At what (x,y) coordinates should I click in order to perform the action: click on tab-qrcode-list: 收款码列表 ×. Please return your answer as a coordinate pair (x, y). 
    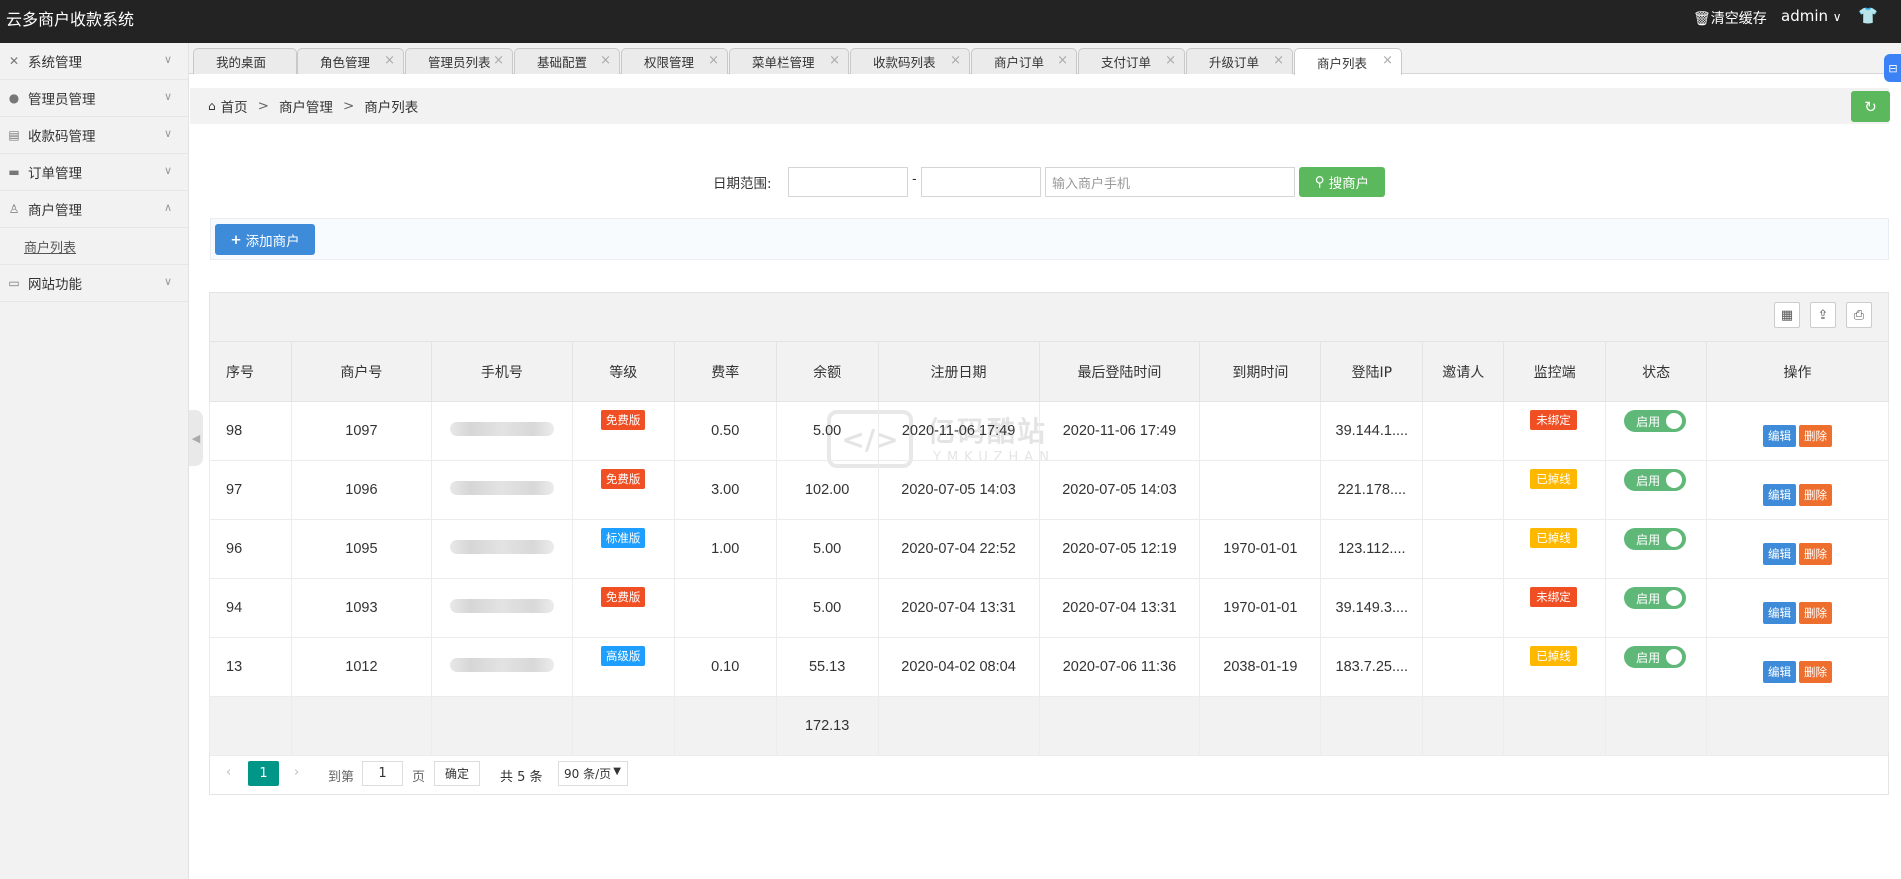
    Looking at the image, I should click on (910, 61).